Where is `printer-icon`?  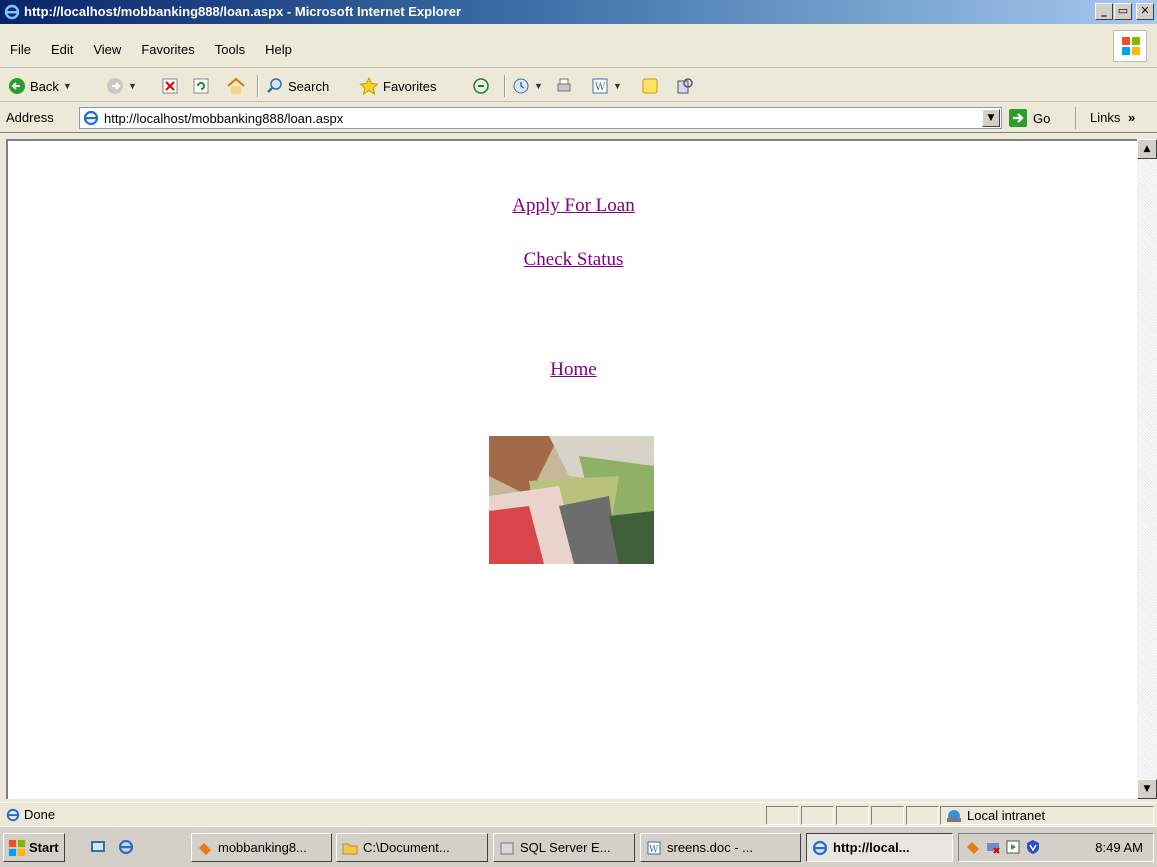
printer-icon is located at coordinates (564, 85).